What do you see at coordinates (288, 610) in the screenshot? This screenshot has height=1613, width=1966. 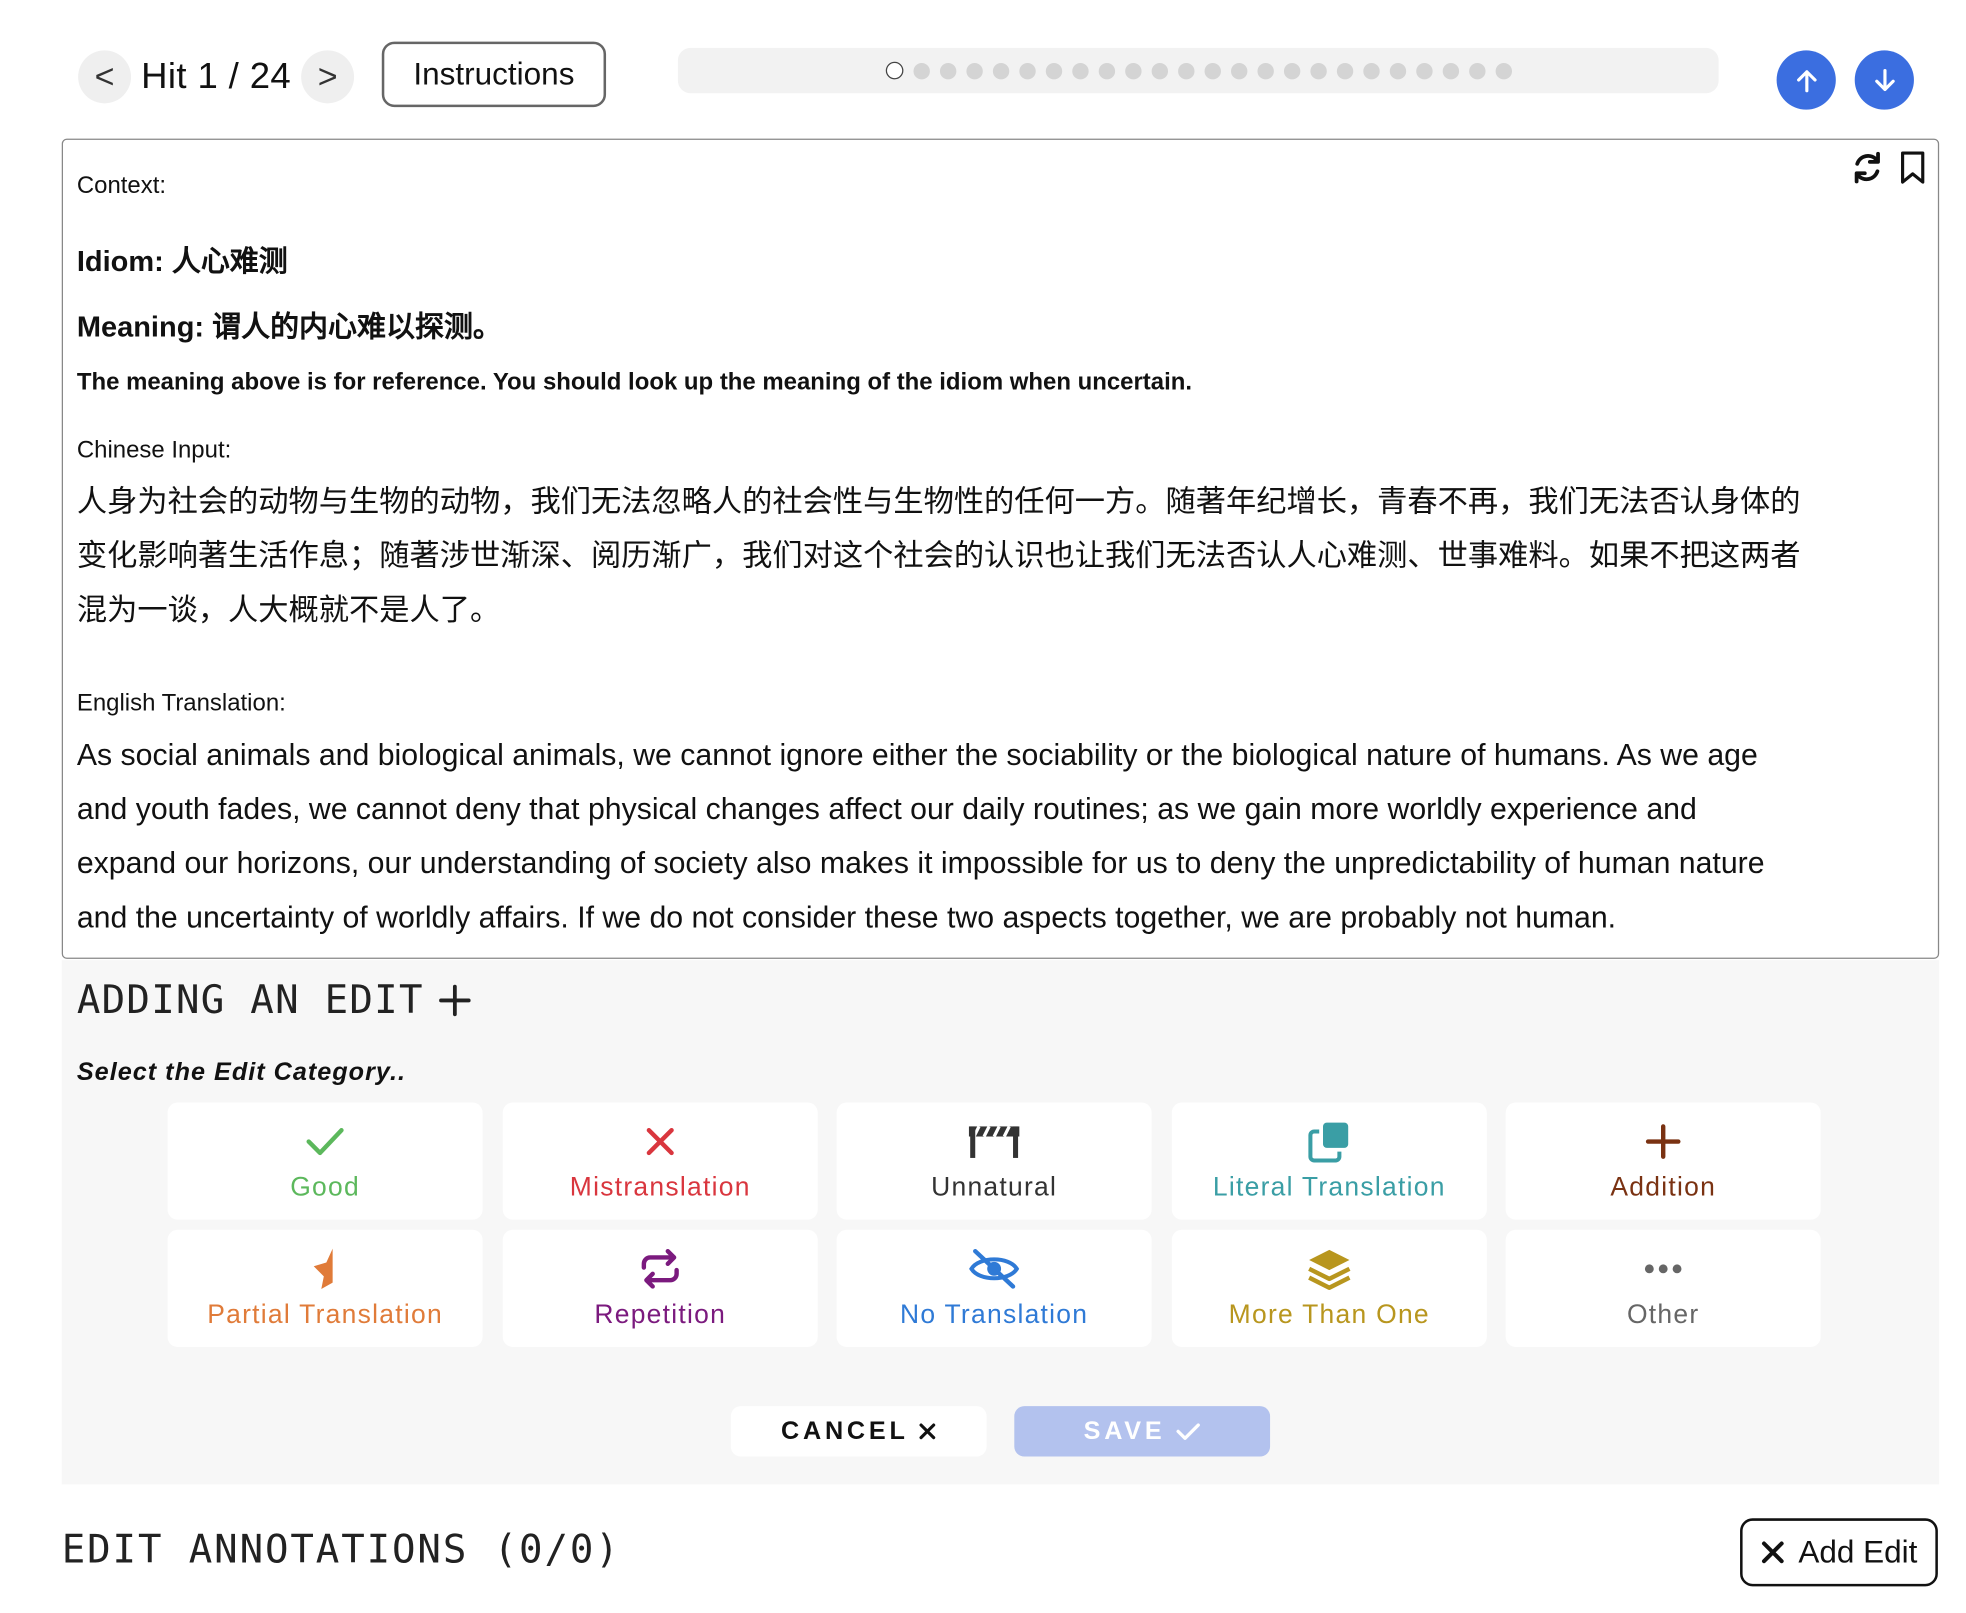 I see `chinese-line: 混为一谈，人大概就不是人了。` at bounding box center [288, 610].